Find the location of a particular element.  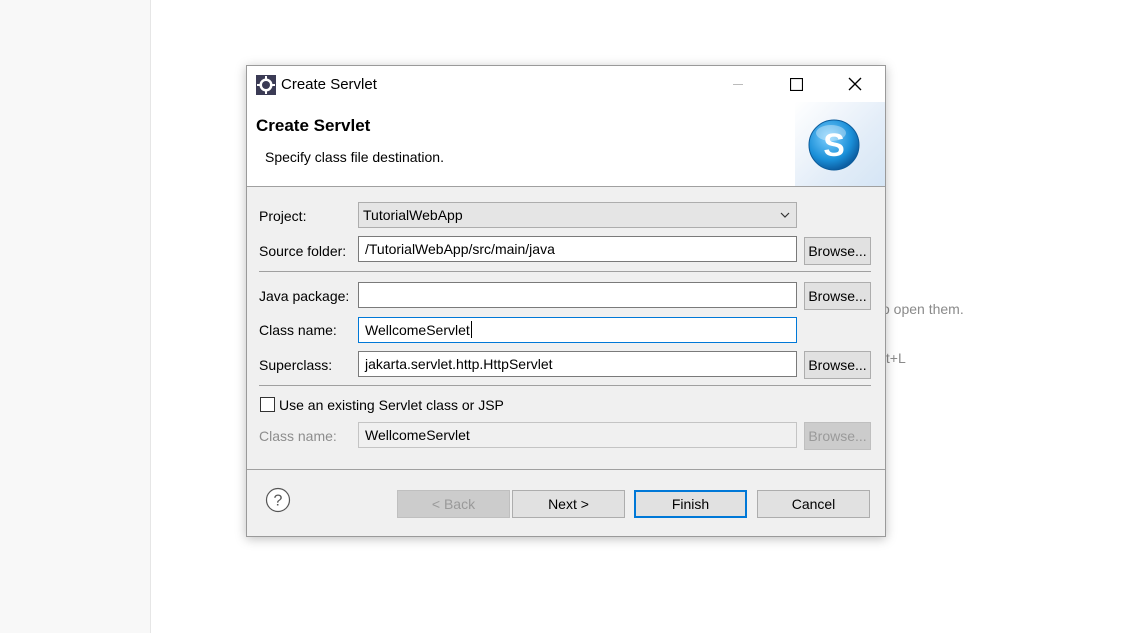

class-name-label: Class name: is located at coordinates (298, 330).